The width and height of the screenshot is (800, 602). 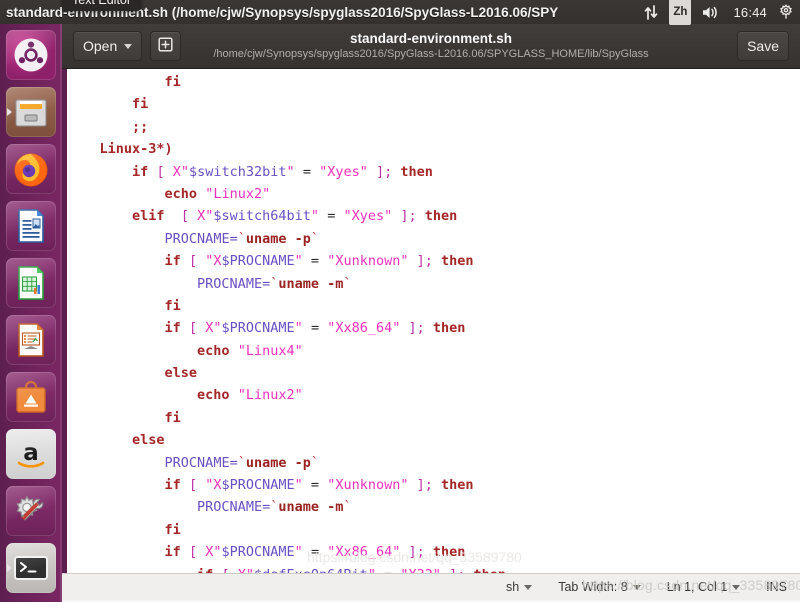 What do you see at coordinates (786, 12) in the screenshot?
I see `system-gear-icon` at bounding box center [786, 12].